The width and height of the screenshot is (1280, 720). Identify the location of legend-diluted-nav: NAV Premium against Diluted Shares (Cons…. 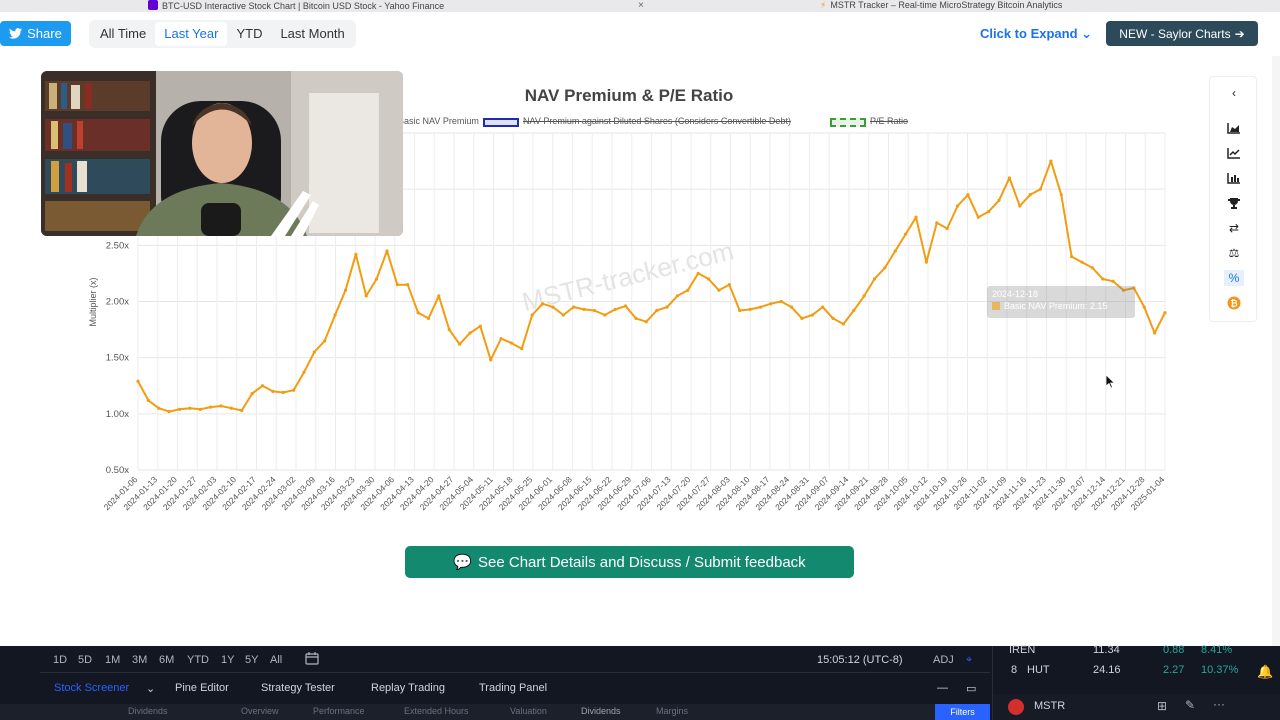
(657, 121).